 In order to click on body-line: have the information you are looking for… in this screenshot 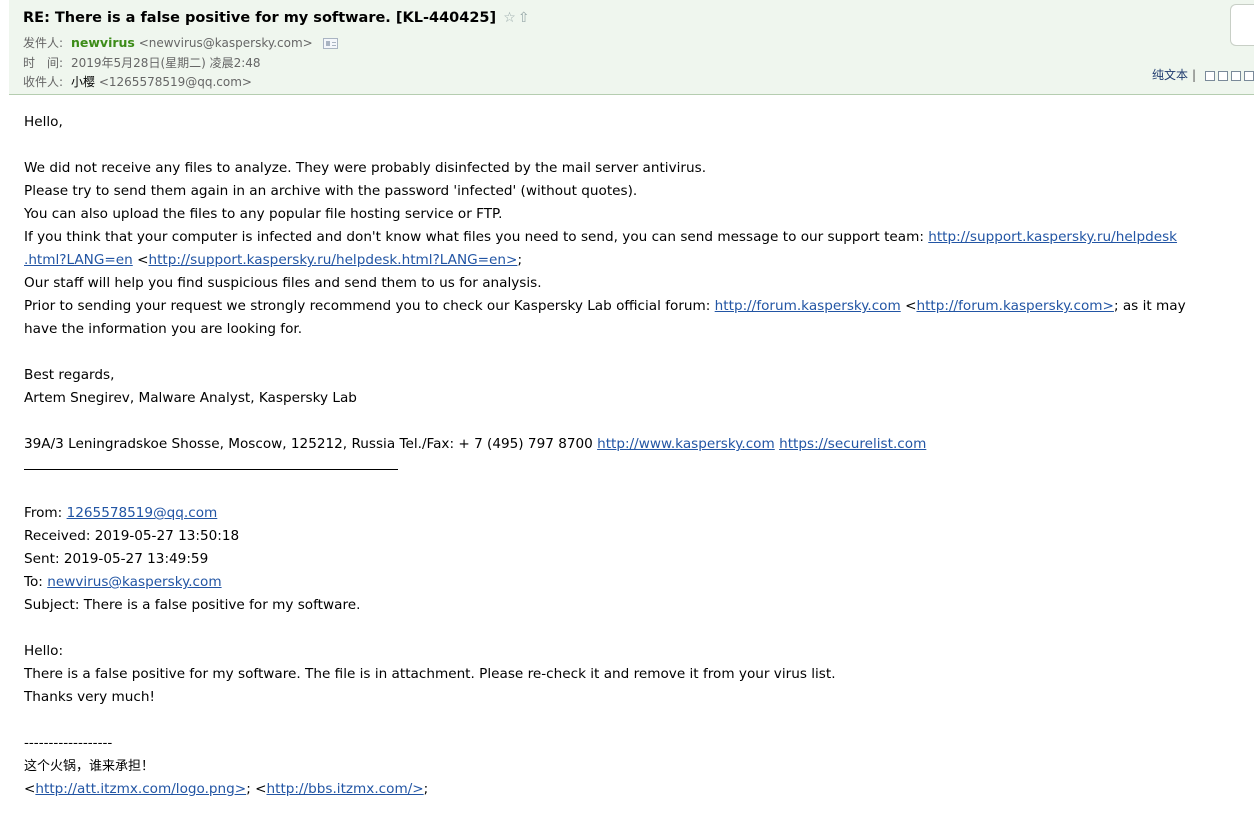, I will do `click(163, 329)`.